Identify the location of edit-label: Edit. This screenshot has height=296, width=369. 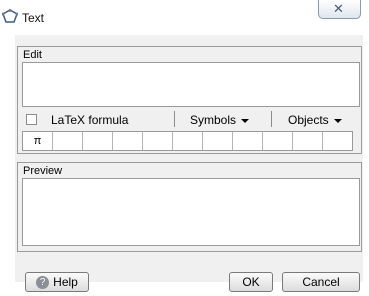
(32, 55).